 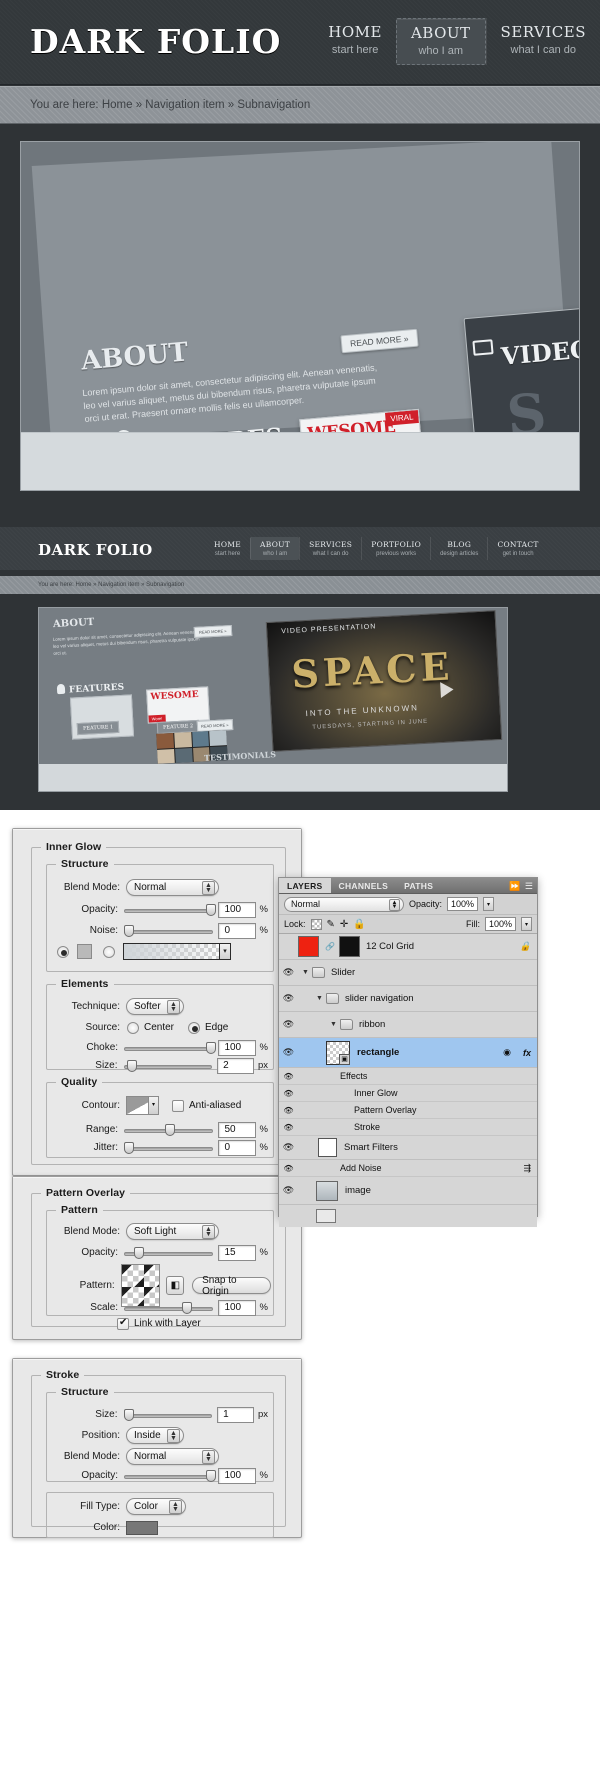 What do you see at coordinates (447, 690) in the screenshot?
I see `play-icon` at bounding box center [447, 690].